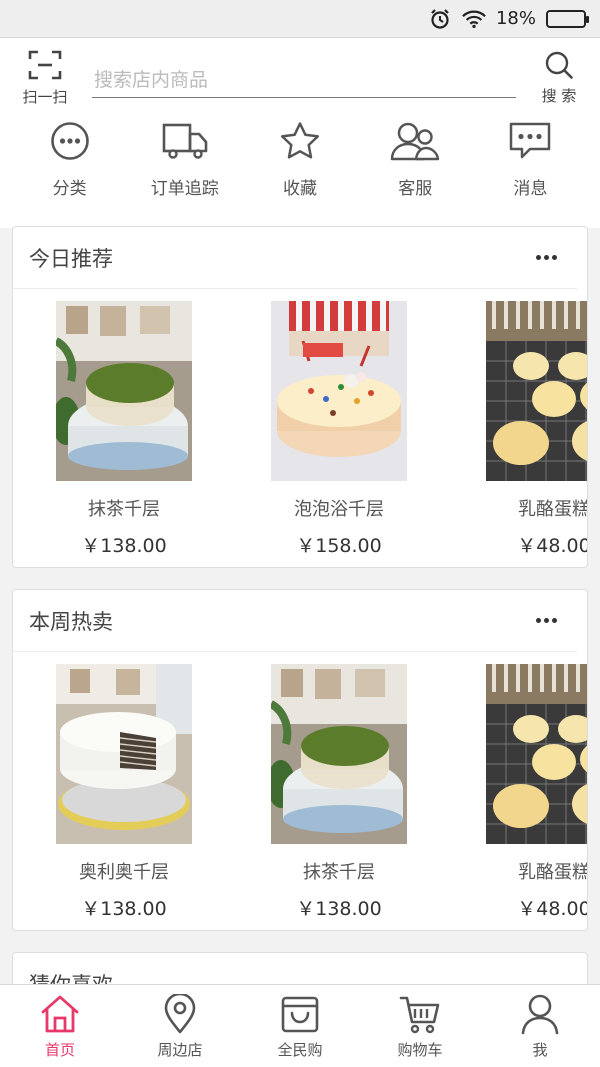 This screenshot has width=600, height=1067. What do you see at coordinates (530, 141) in the screenshot?
I see `message-icon` at bounding box center [530, 141].